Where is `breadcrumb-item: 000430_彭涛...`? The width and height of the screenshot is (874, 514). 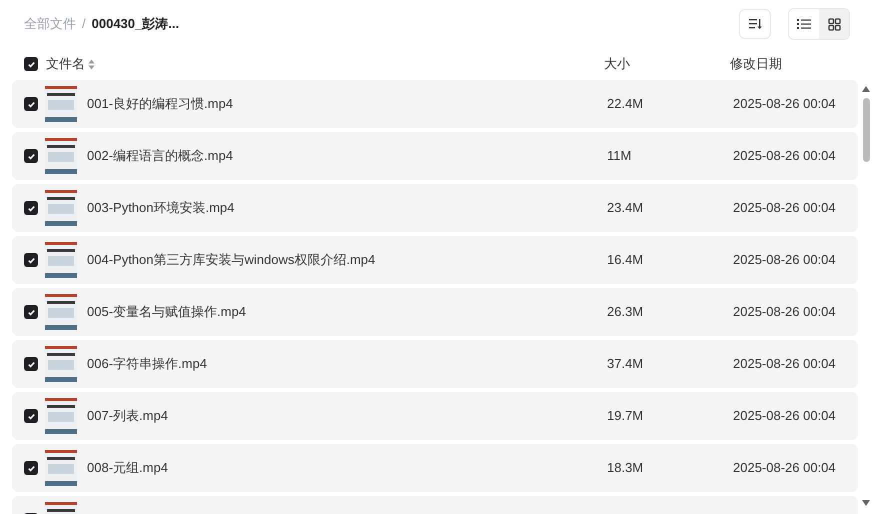 breadcrumb-item: 000430_彭涛... is located at coordinates (136, 24).